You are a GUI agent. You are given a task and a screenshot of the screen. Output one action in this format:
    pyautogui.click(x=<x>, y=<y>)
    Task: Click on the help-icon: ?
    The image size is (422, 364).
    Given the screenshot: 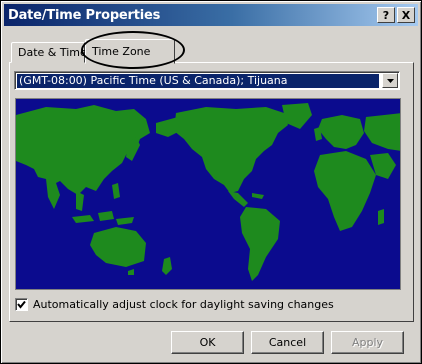 What is the action you would take?
    pyautogui.click(x=386, y=15)
    